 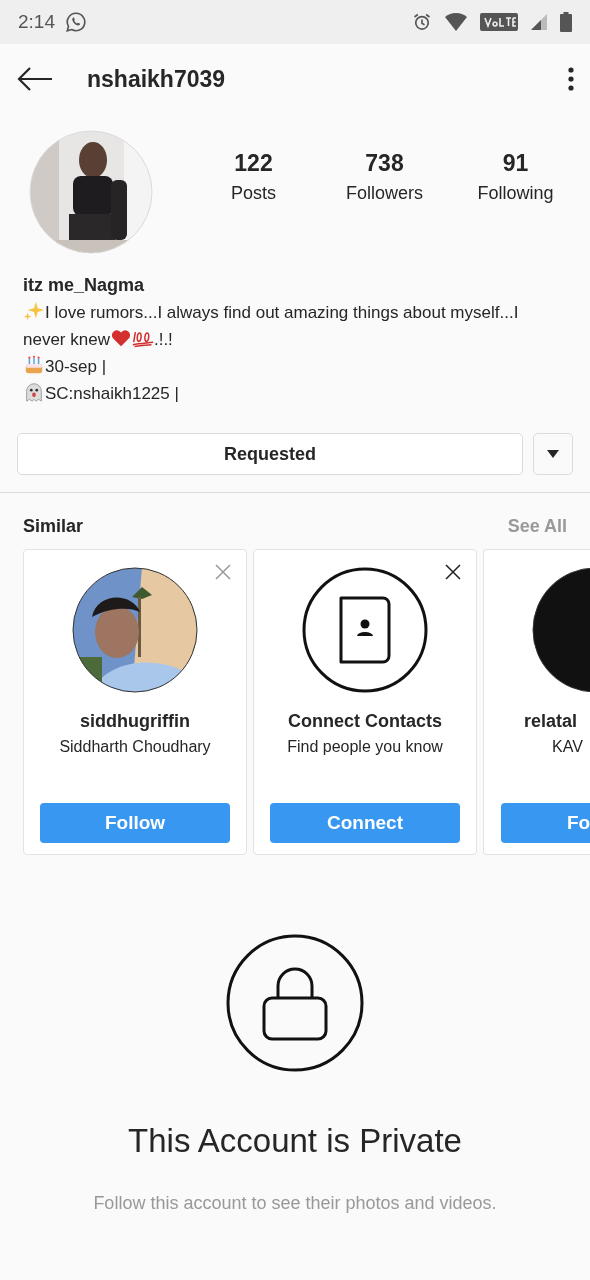 What do you see at coordinates (453, 572) in the screenshot?
I see `close-button` at bounding box center [453, 572].